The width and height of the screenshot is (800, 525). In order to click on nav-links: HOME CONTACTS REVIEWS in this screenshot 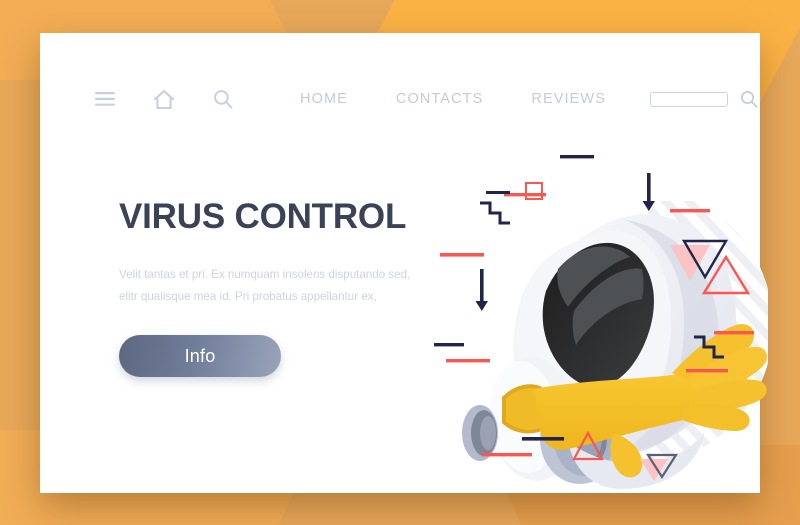, I will do `click(453, 99)`.